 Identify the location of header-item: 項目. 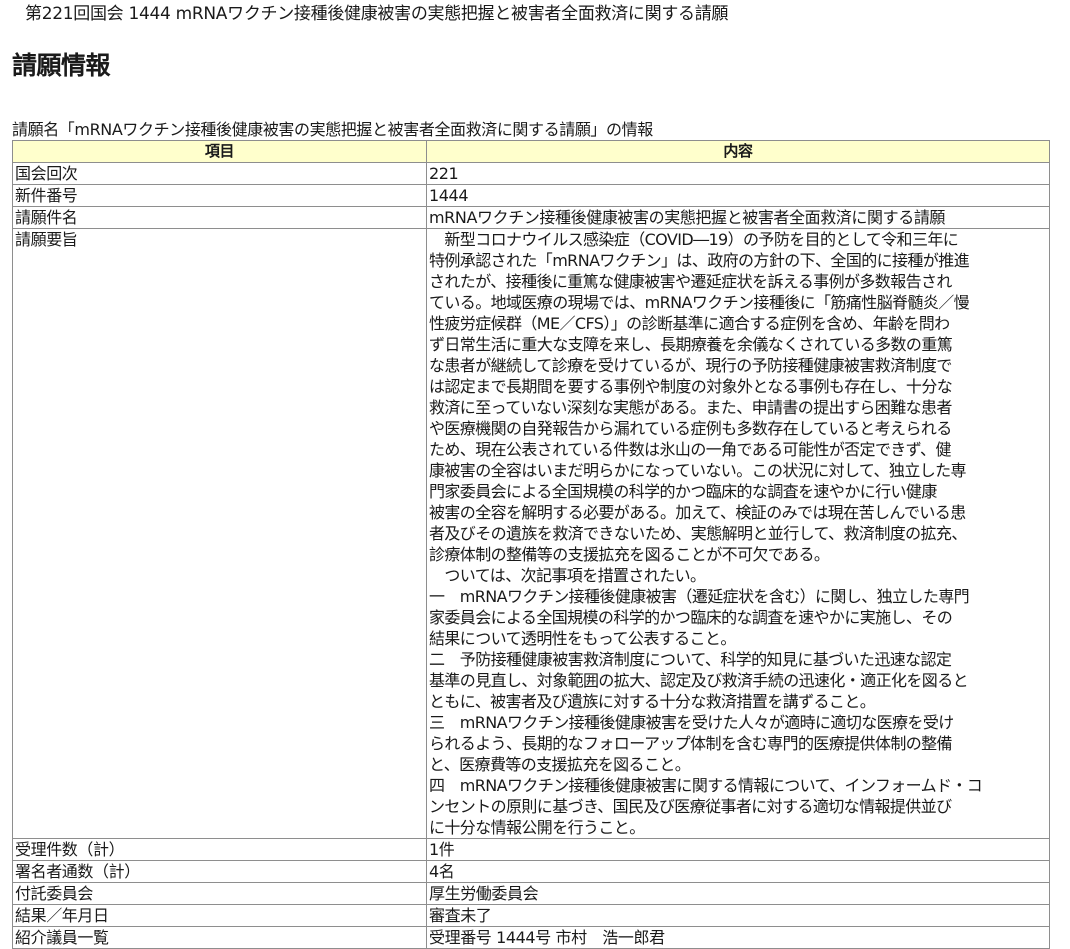
(219, 151).